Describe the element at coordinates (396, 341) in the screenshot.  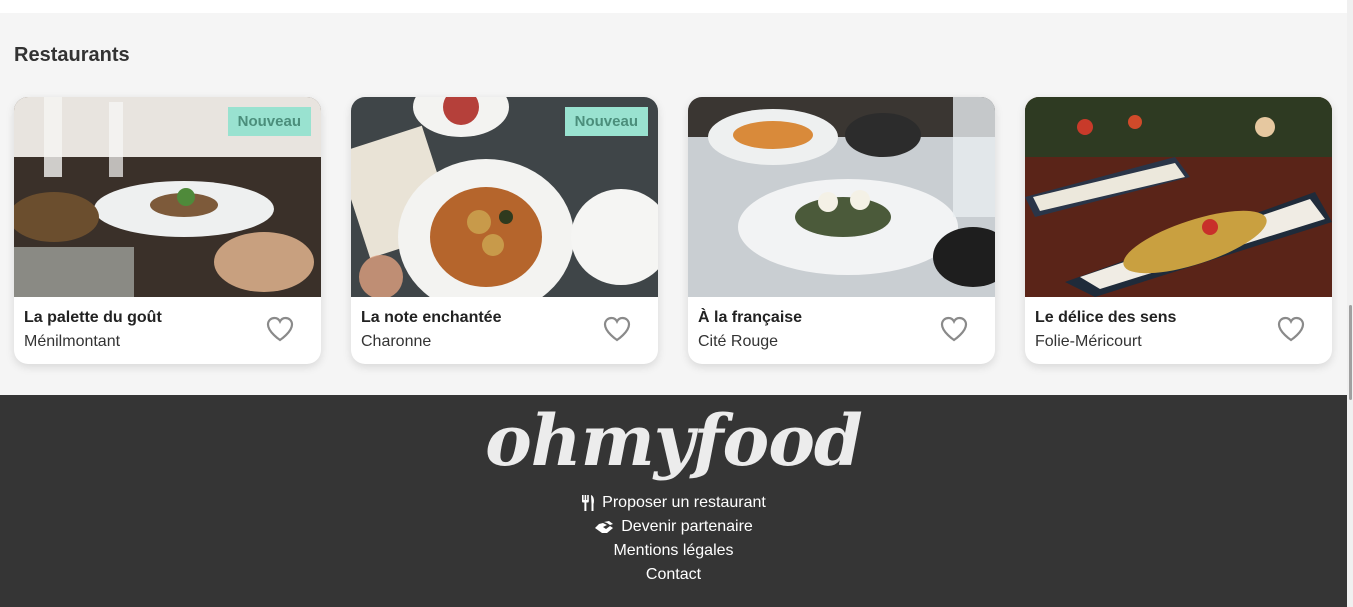
I see `restaurant-location: Charonne` at that location.